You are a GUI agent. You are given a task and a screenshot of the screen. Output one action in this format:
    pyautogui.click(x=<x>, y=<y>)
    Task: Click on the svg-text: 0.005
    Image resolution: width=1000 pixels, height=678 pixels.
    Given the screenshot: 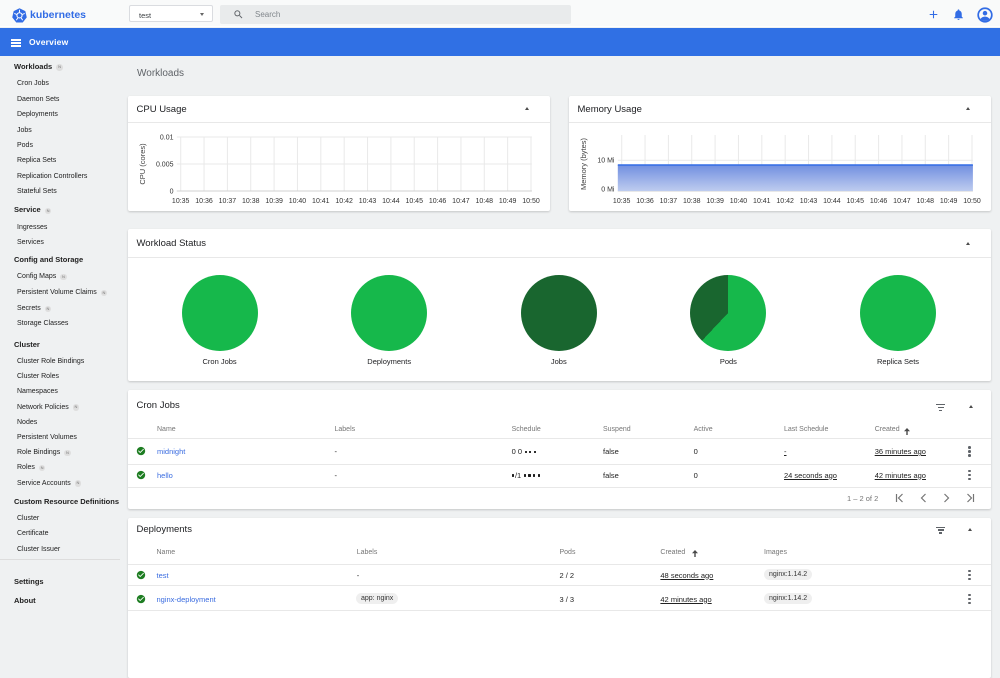 What is the action you would take?
    pyautogui.click(x=165, y=164)
    